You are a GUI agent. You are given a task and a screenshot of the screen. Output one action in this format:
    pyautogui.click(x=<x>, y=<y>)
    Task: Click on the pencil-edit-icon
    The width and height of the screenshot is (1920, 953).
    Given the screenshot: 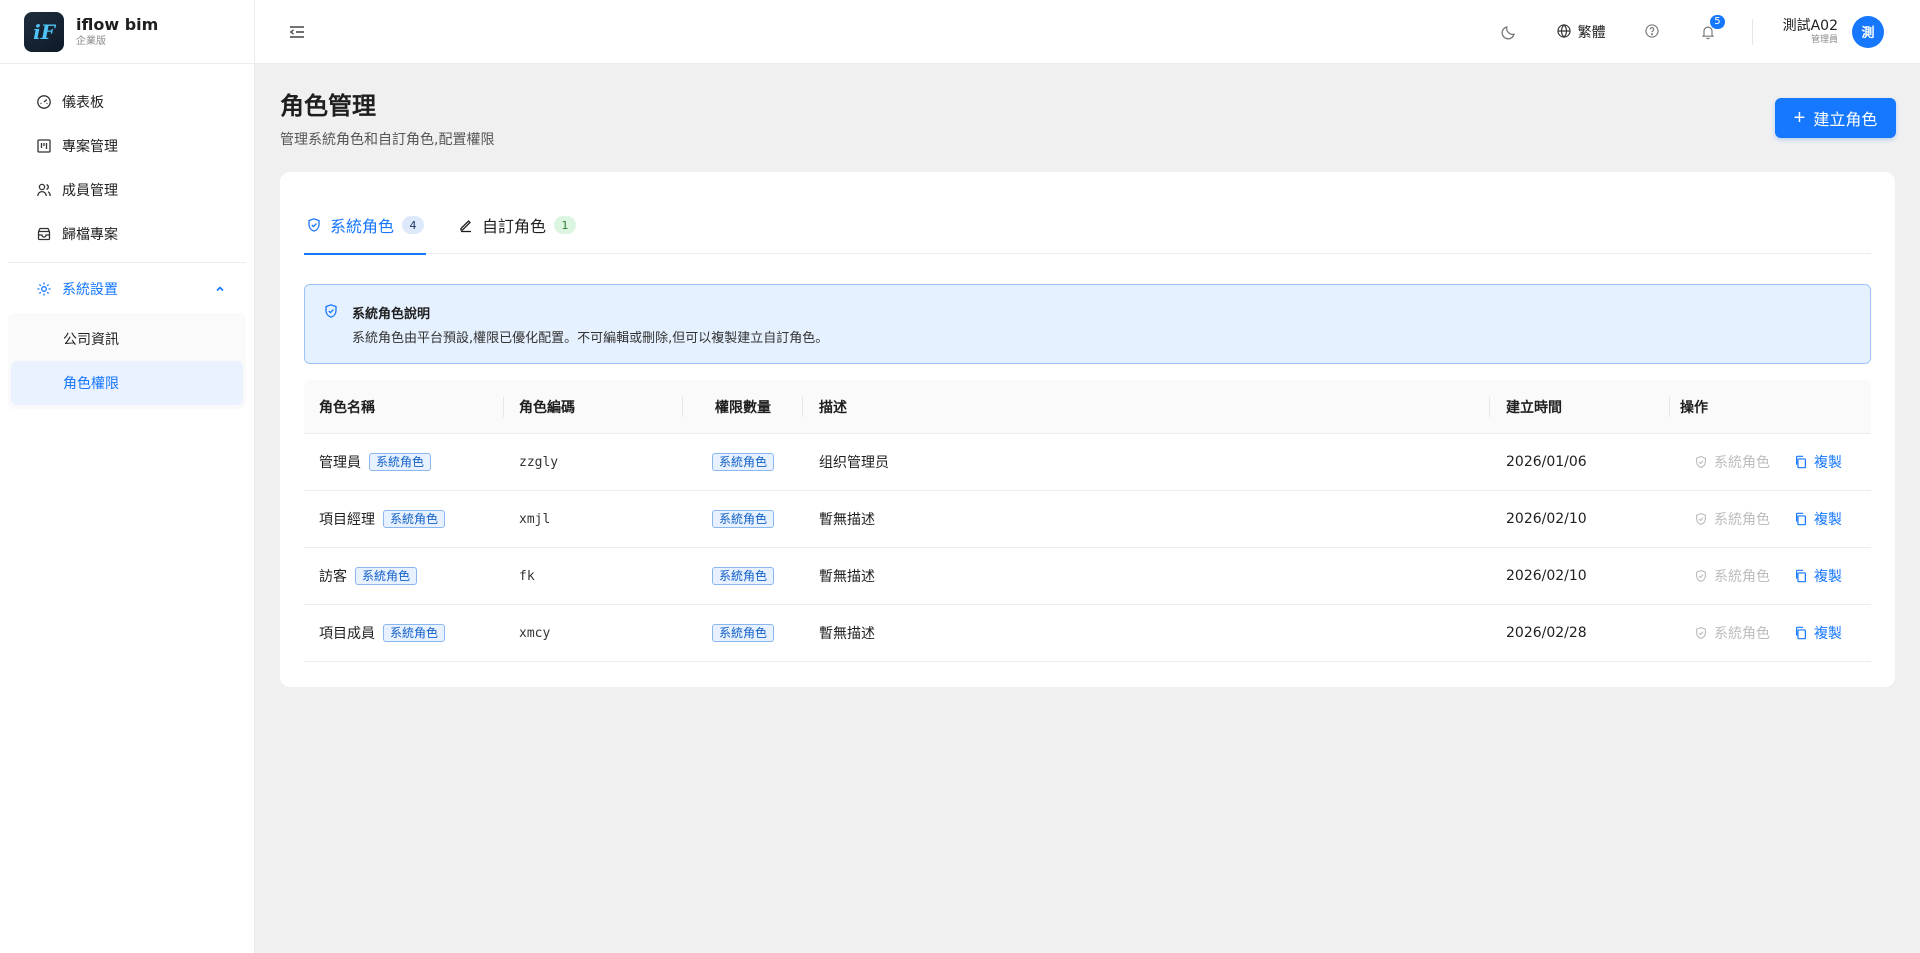 What is the action you would take?
    pyautogui.click(x=466, y=225)
    